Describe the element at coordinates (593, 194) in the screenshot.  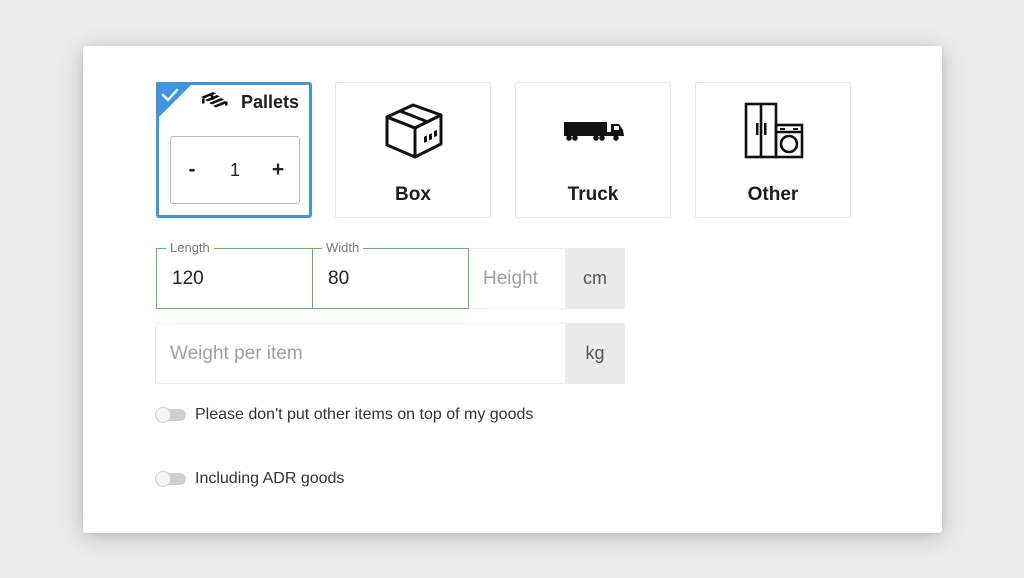
I see `cargo-type-label: Truck` at that location.